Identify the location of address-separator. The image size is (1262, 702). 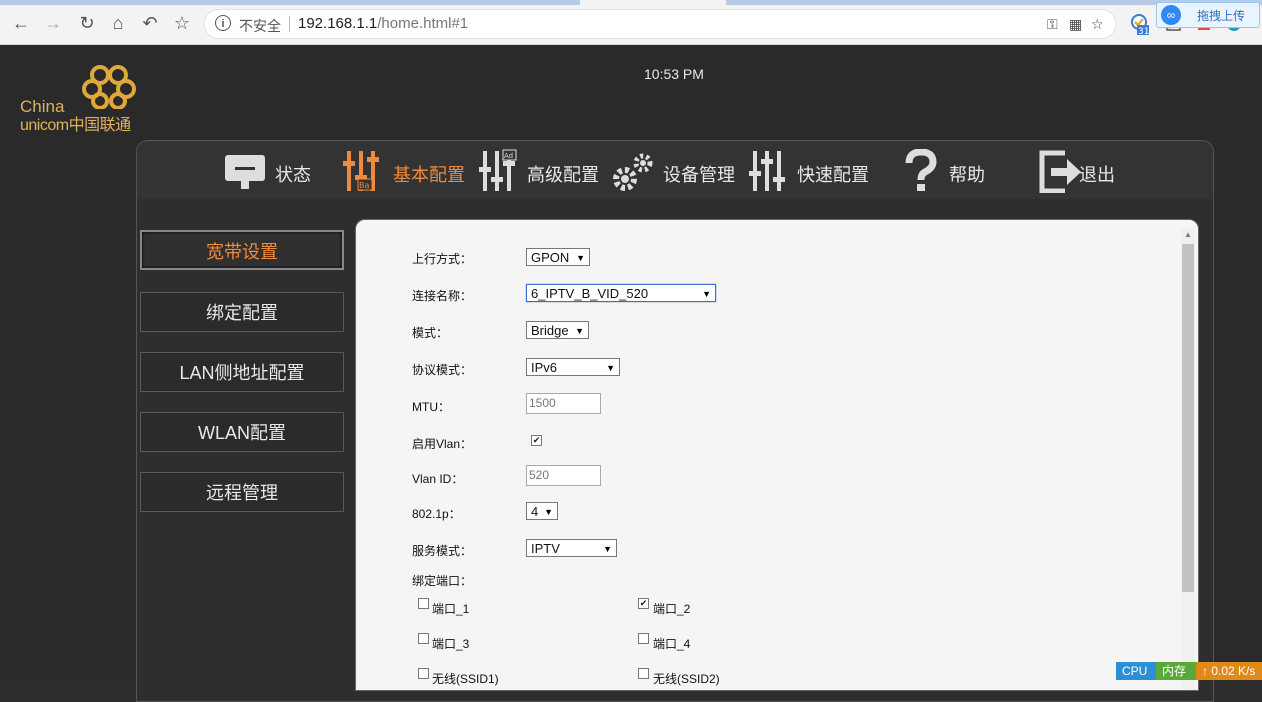
(289, 24).